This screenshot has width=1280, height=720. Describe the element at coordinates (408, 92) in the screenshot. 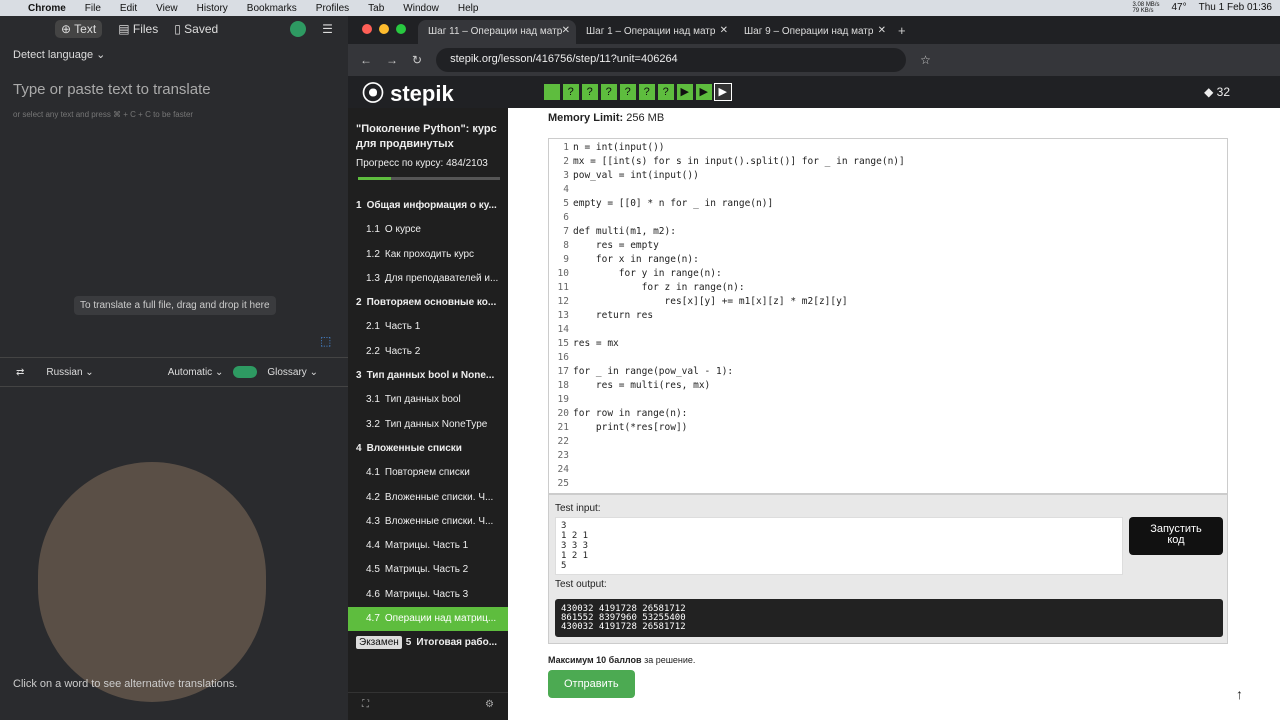

I see `stepik-logo: ⦿ stepik` at that location.